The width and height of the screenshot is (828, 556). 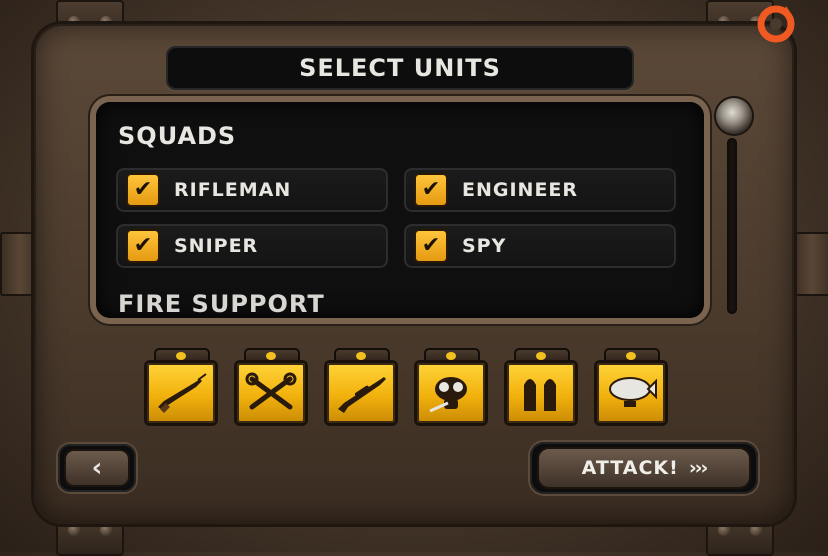 What do you see at coordinates (810, 264) in the screenshot?
I see `right-hinge` at bounding box center [810, 264].